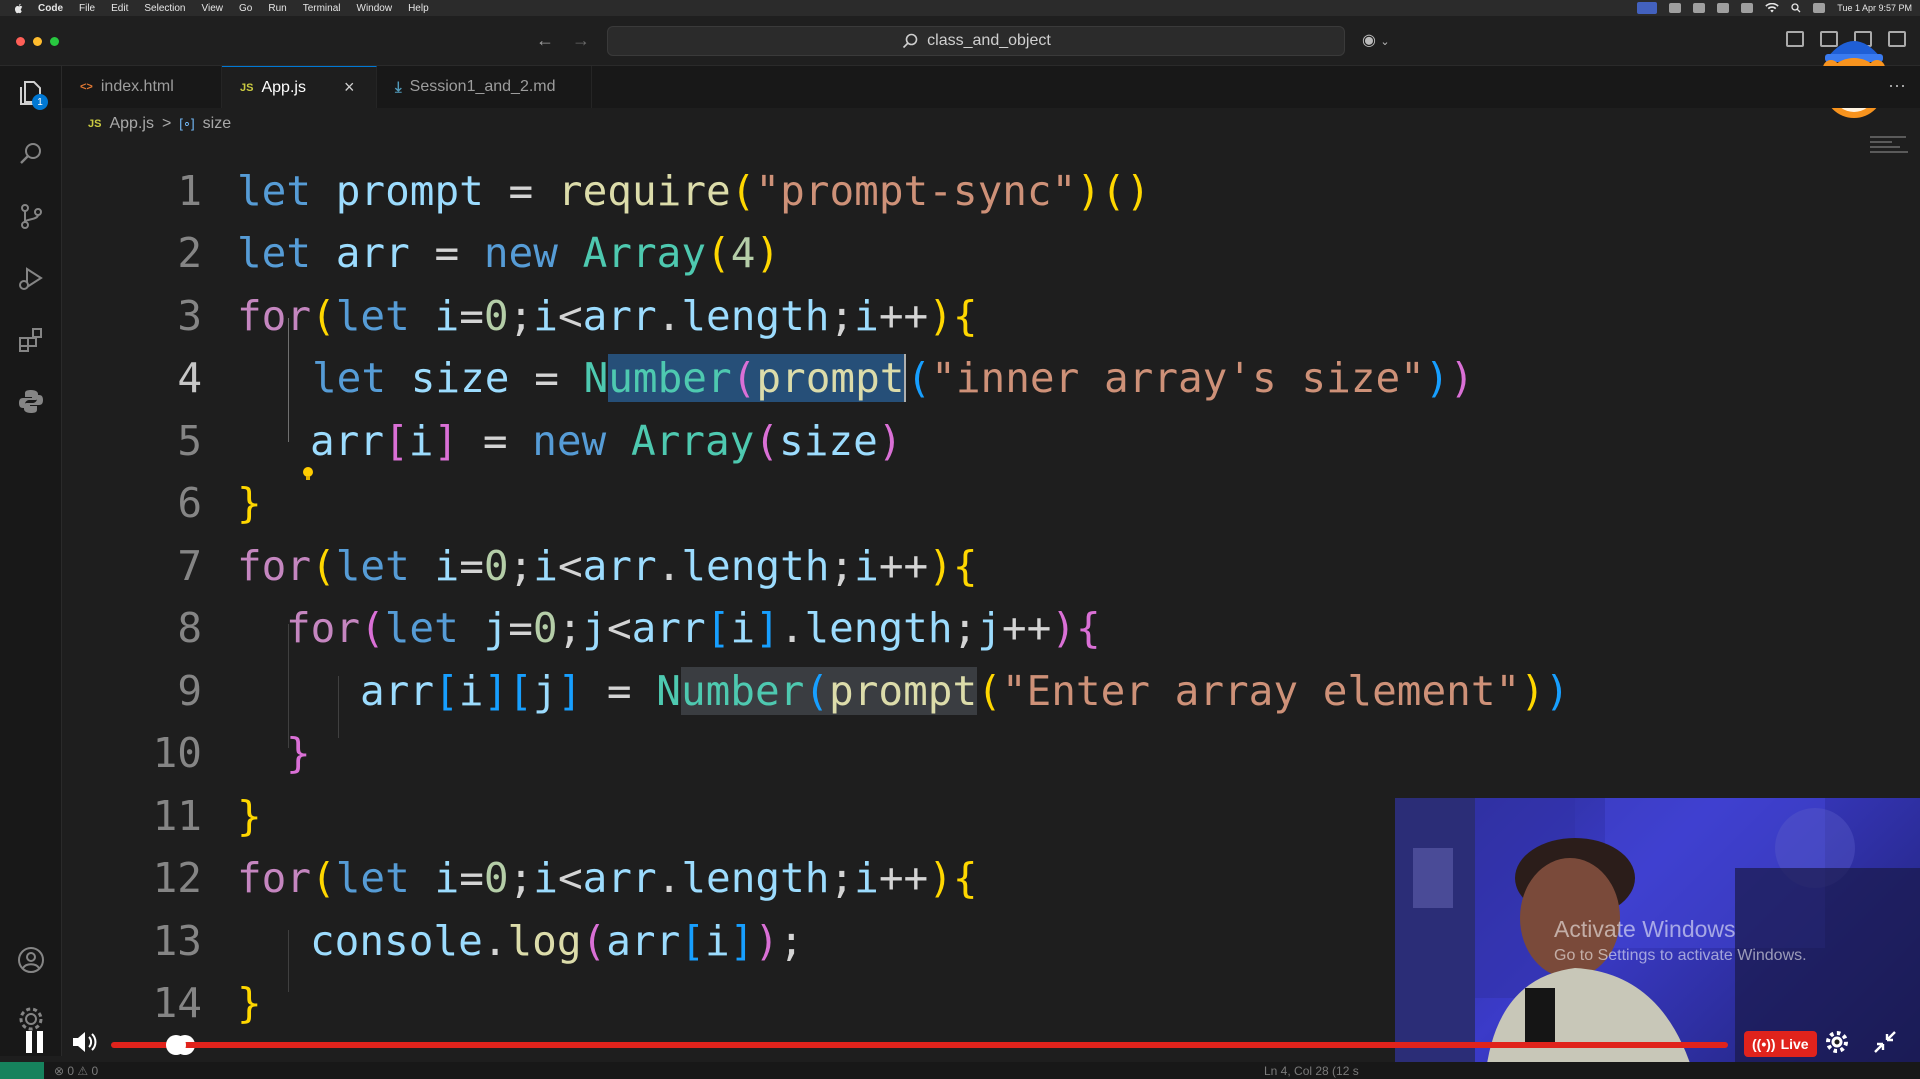 The height and width of the screenshot is (1079, 1920). What do you see at coordinates (164, 8) in the screenshot?
I see `menu-selection: Selection` at bounding box center [164, 8].